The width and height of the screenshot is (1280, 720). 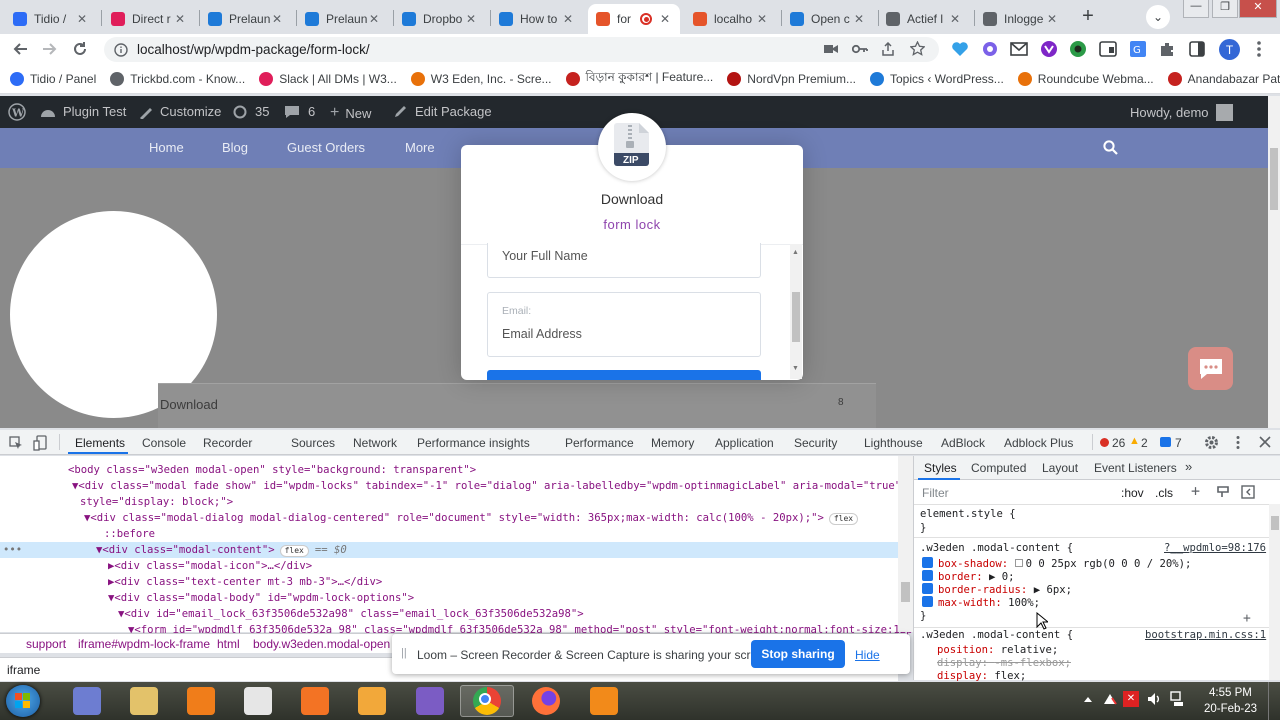 What do you see at coordinates (53, 78) in the screenshot?
I see `bookmark-item: Tidio / Panel` at bounding box center [53, 78].